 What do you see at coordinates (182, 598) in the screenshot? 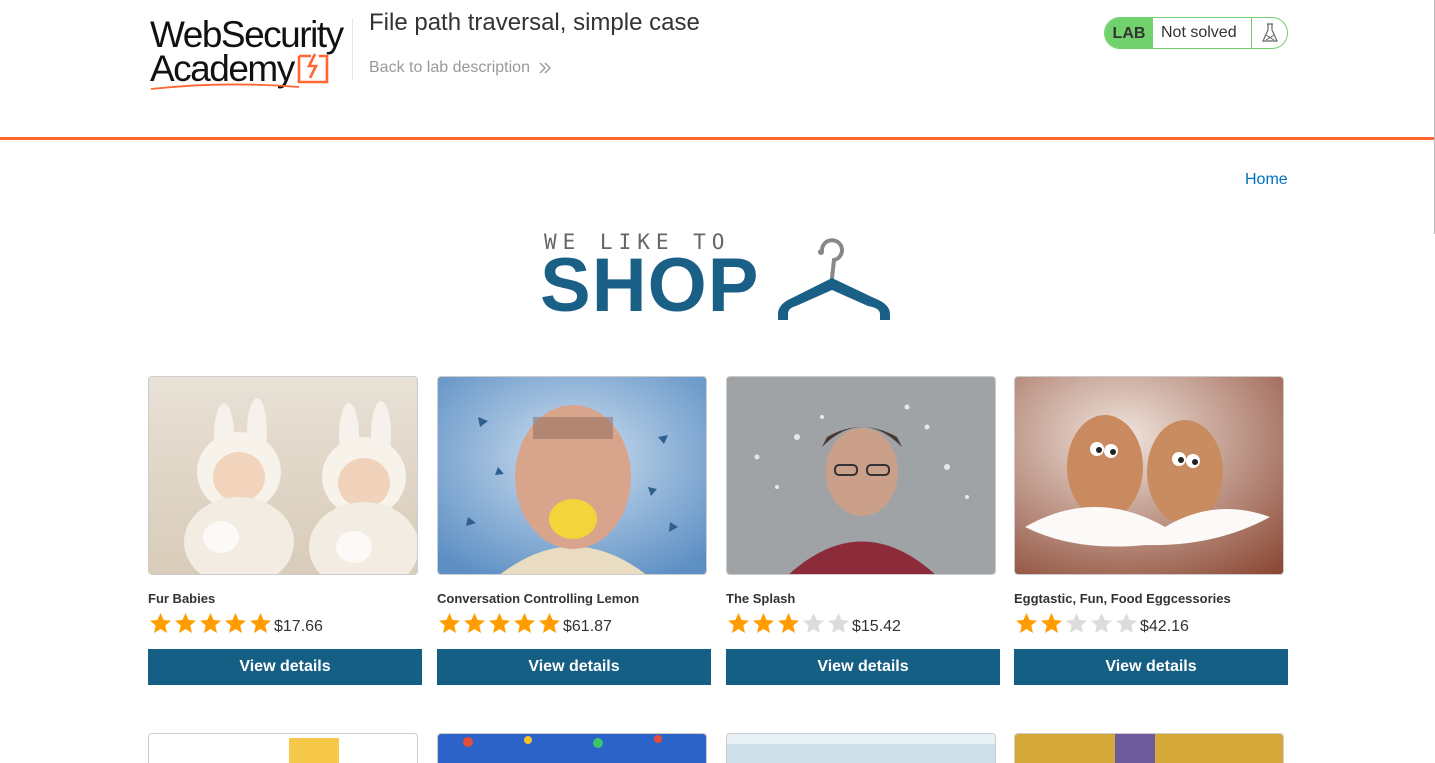
I see `product-name: Fur Babies` at bounding box center [182, 598].